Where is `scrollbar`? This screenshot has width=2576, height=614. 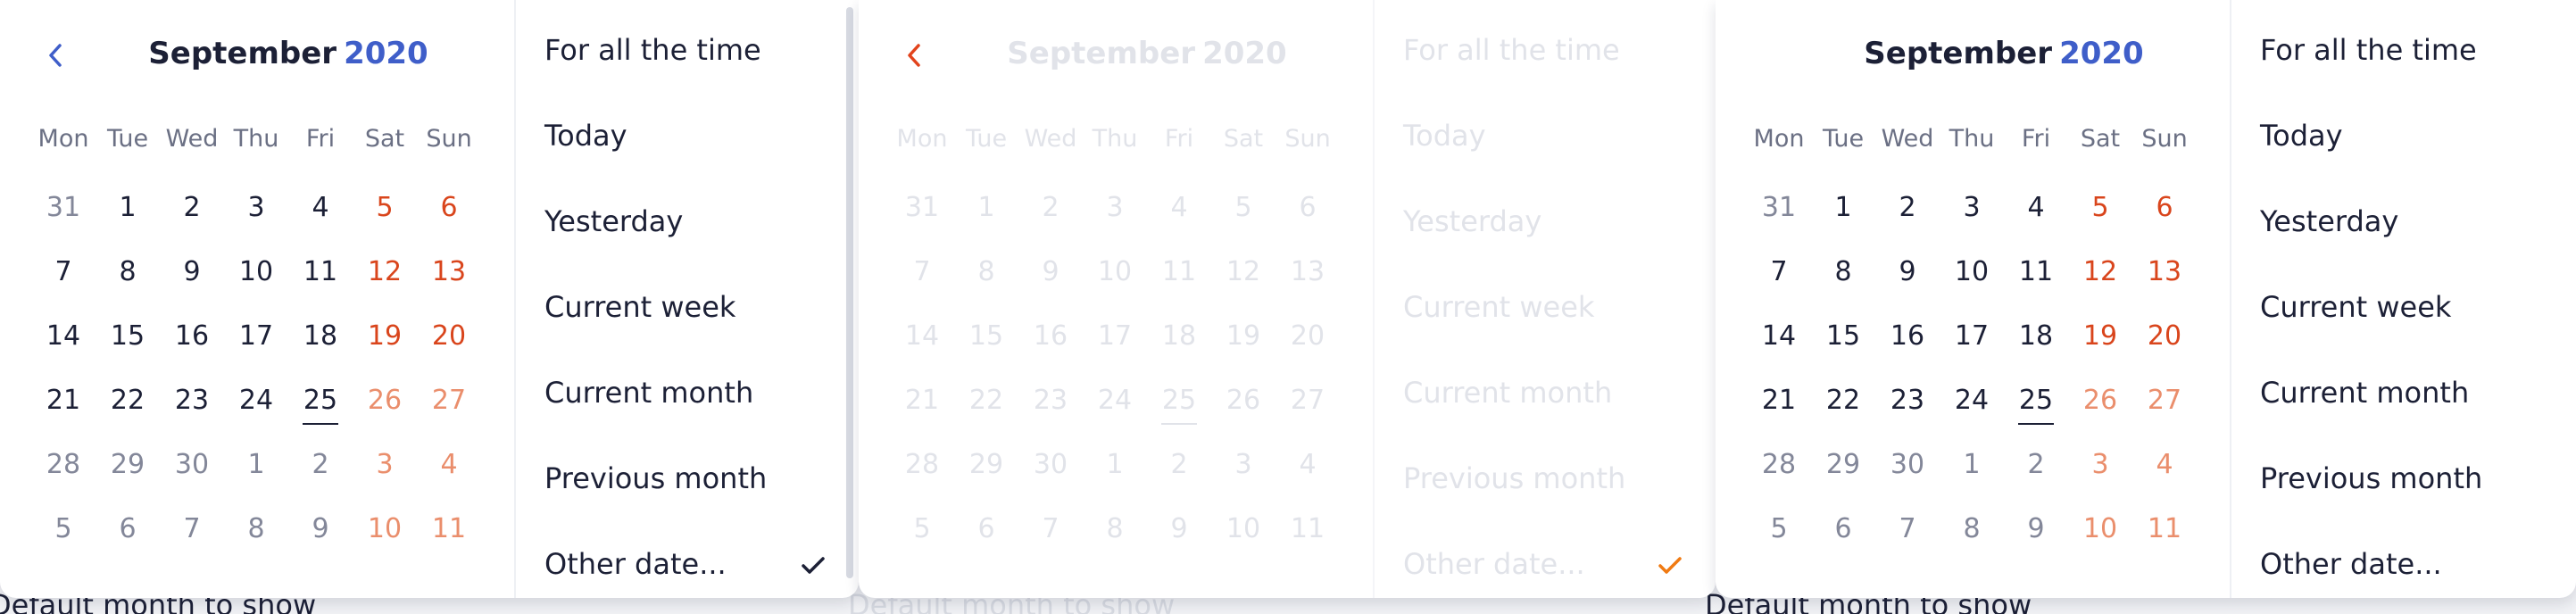
scrollbar is located at coordinates (849, 292).